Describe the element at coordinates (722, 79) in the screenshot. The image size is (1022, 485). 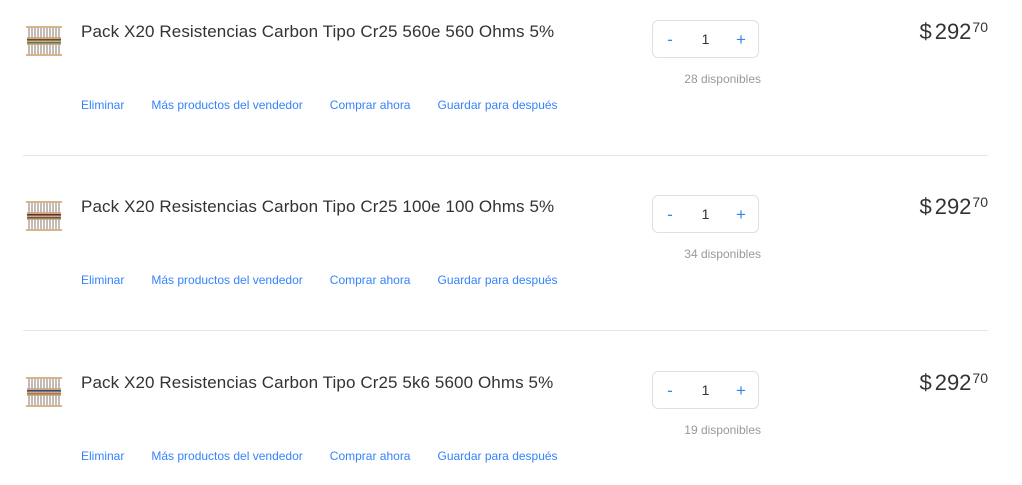
I see `stock-available: 28 disponibles` at that location.